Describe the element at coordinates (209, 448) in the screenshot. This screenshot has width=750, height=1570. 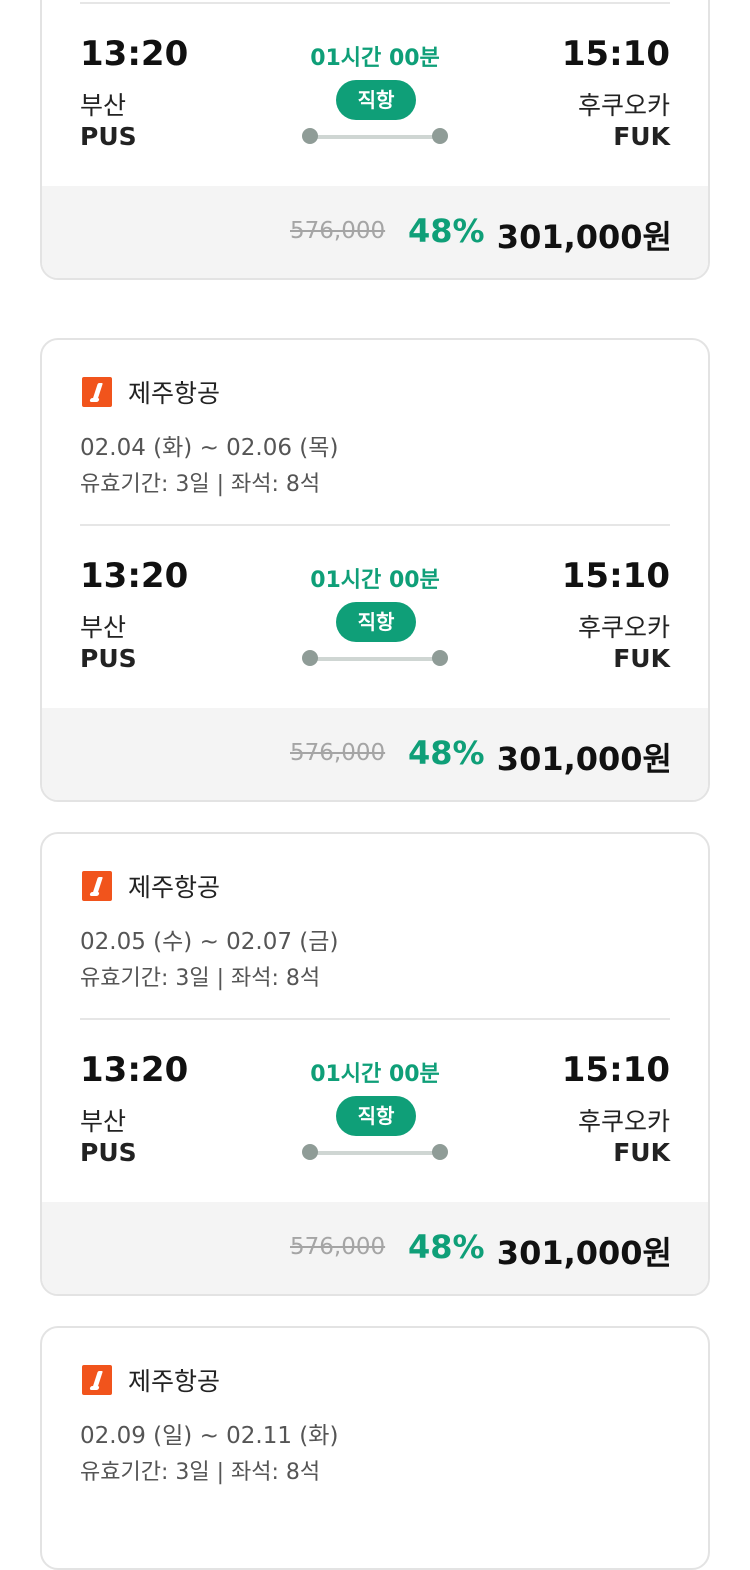
I see `travel-dates: 02.04 (화) ~ 02.06 (목)` at that location.